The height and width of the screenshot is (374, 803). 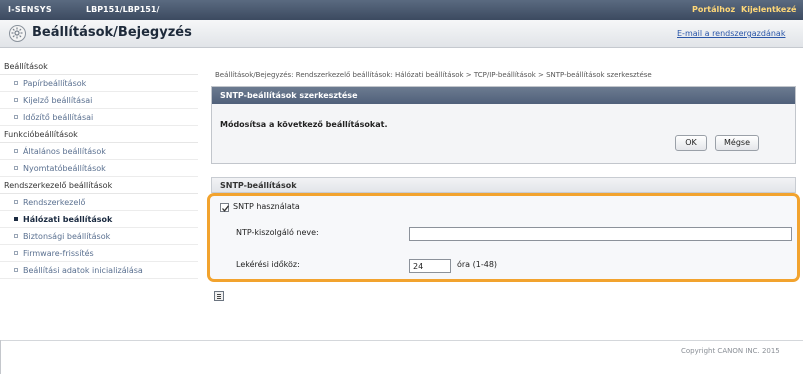 What do you see at coordinates (112, 32) in the screenshot?
I see `page-title: Beállítások/Bejegyzés` at bounding box center [112, 32].